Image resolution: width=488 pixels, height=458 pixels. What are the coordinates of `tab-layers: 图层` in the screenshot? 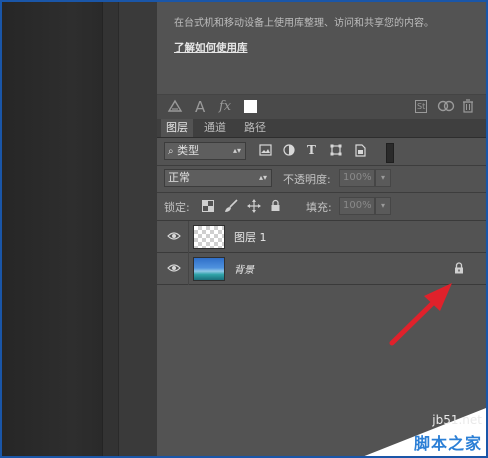 It's located at (177, 128).